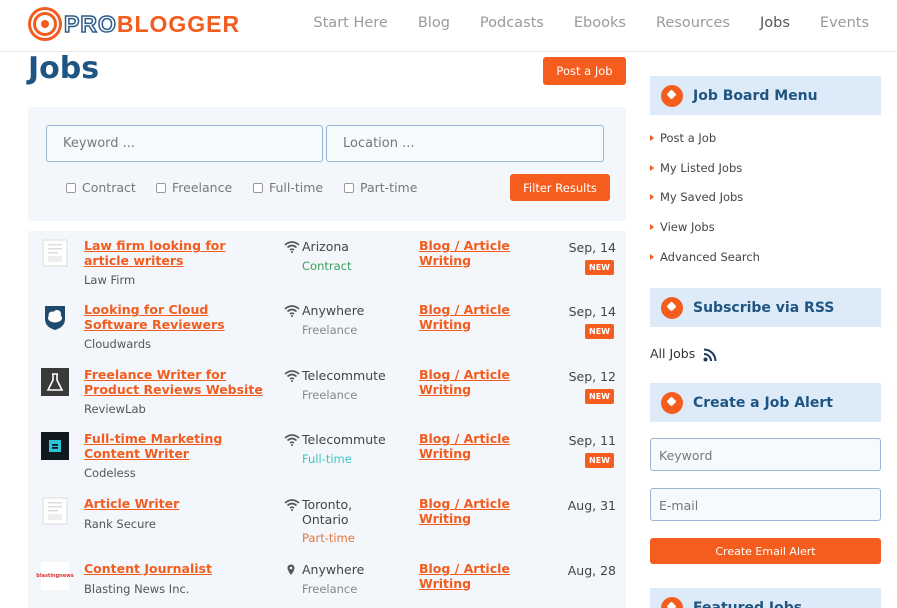 The width and height of the screenshot is (897, 608). Describe the element at coordinates (560, 187) in the screenshot. I see `filter-results-button: Filter Results` at that location.